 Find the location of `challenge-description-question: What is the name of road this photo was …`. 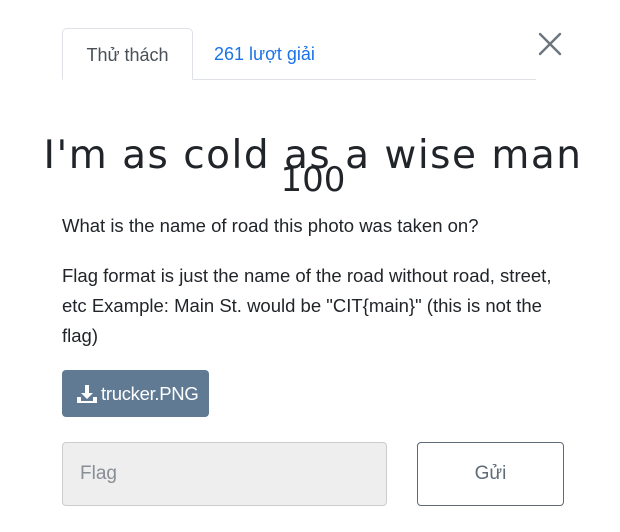

challenge-description-question: What is the name of road this photo was … is located at coordinates (270, 225).